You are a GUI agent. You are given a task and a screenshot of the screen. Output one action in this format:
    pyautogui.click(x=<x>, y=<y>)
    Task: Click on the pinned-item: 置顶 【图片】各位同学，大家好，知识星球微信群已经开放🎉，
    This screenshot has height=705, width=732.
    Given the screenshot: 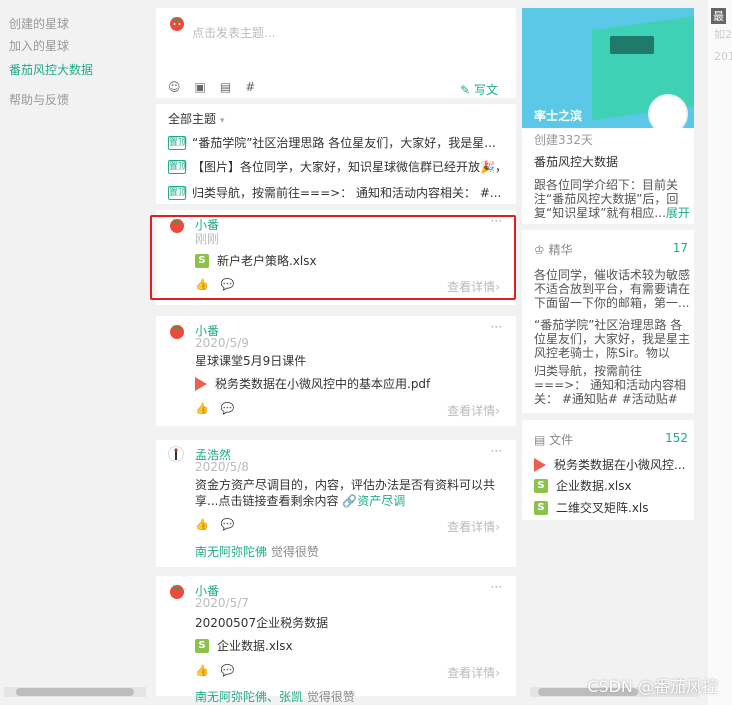 What is the action you would take?
    pyautogui.click(x=338, y=166)
    